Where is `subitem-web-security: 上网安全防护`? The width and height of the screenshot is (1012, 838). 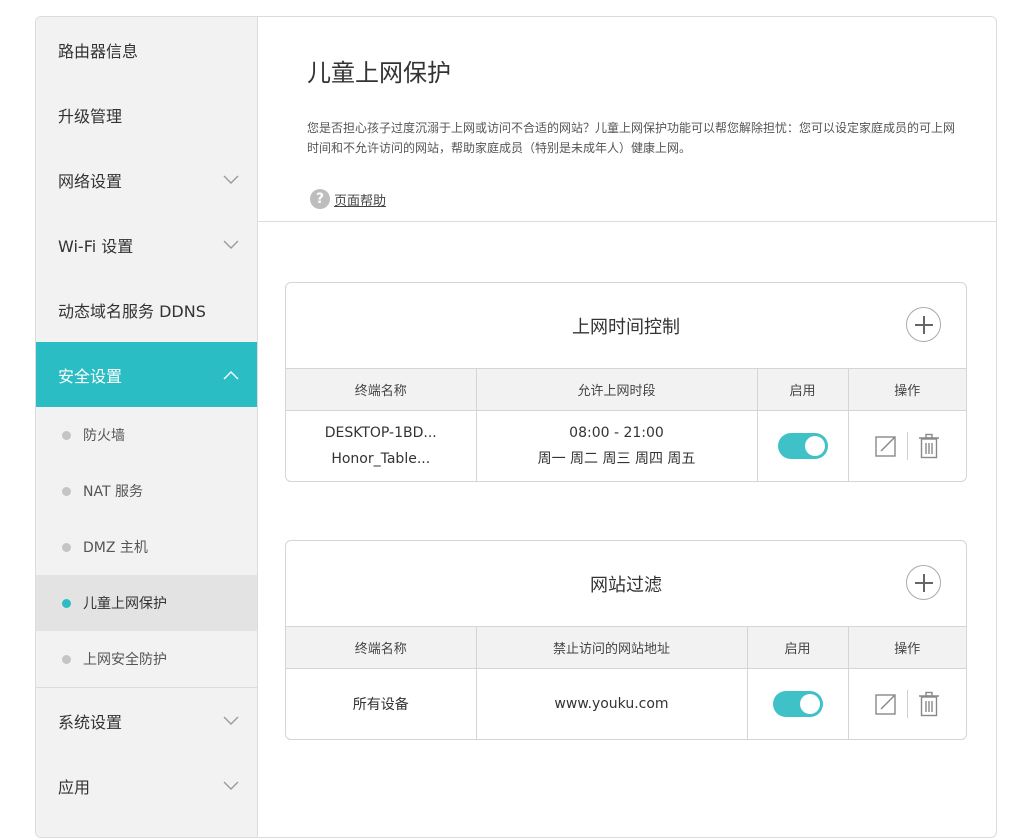
subitem-web-security: 上网安全防护 is located at coordinates (146, 659).